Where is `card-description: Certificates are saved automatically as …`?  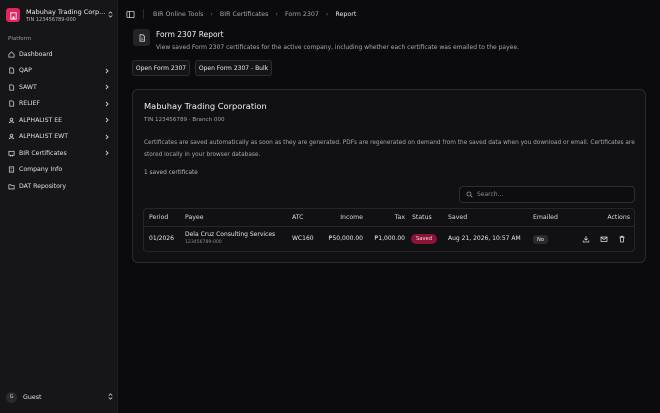 card-description: Certificates are saved automatically as … is located at coordinates (389, 149).